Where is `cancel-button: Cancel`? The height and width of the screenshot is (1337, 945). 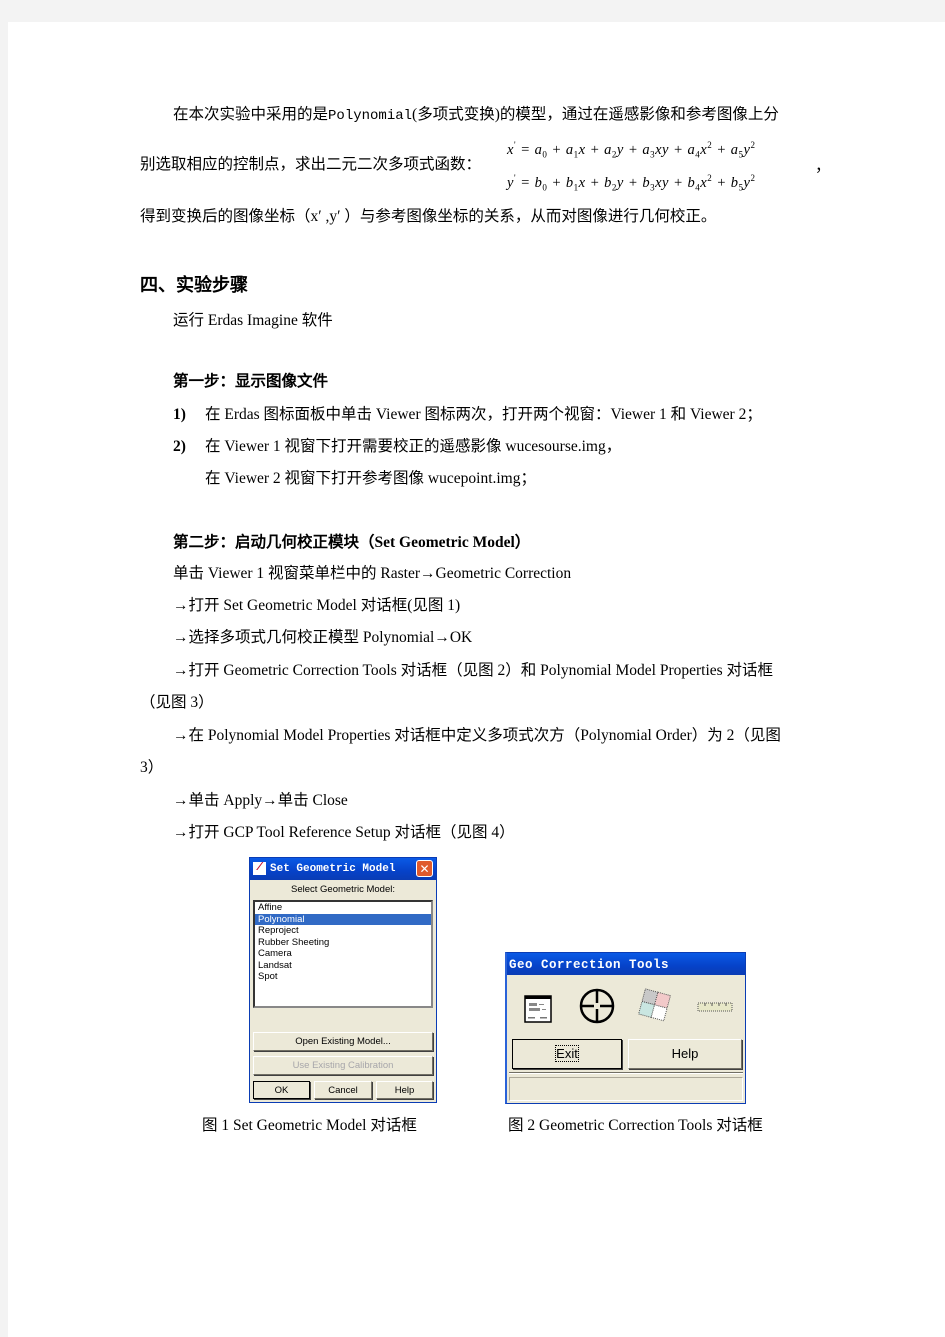 cancel-button: Cancel is located at coordinates (343, 1090).